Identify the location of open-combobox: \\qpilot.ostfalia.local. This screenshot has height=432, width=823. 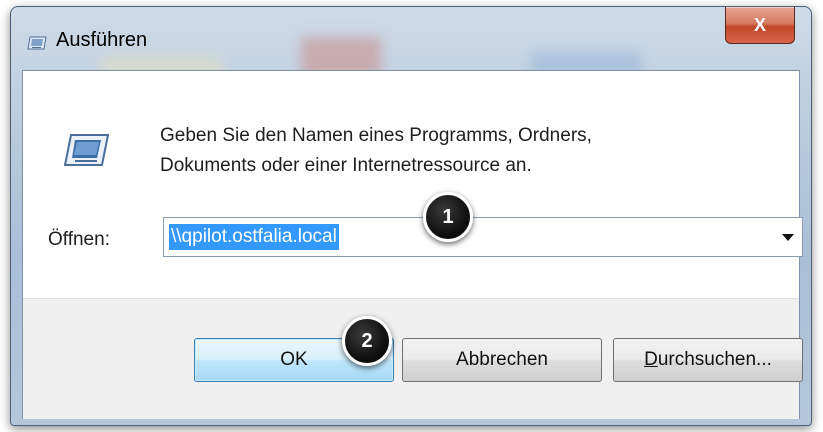
(483, 237).